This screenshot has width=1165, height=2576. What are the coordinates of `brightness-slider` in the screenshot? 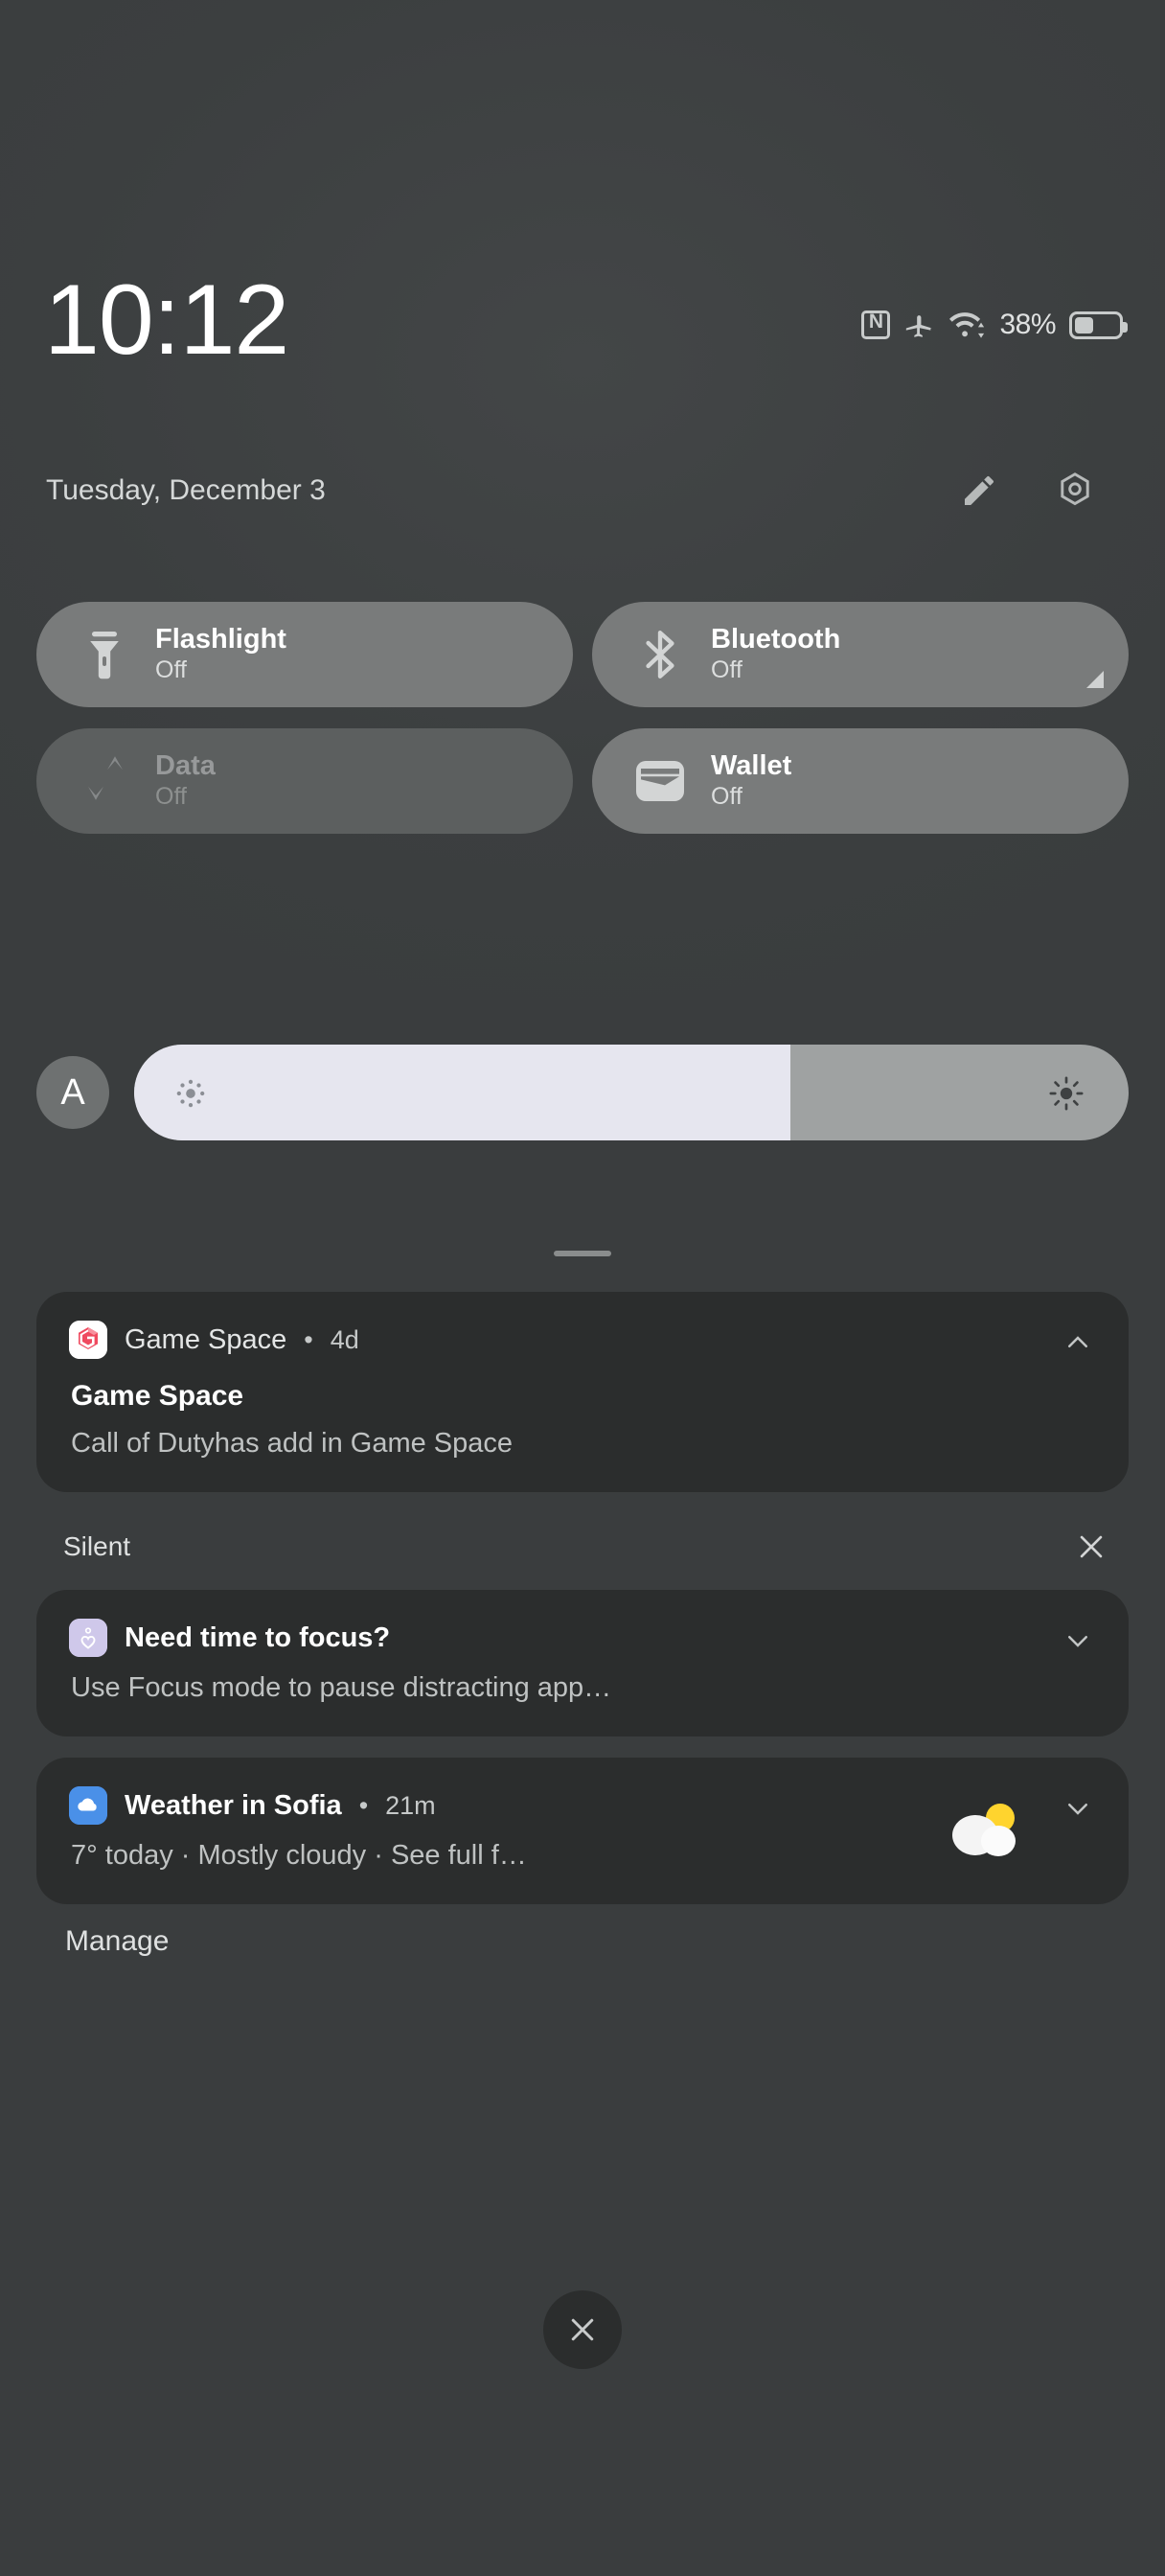 It's located at (631, 1092).